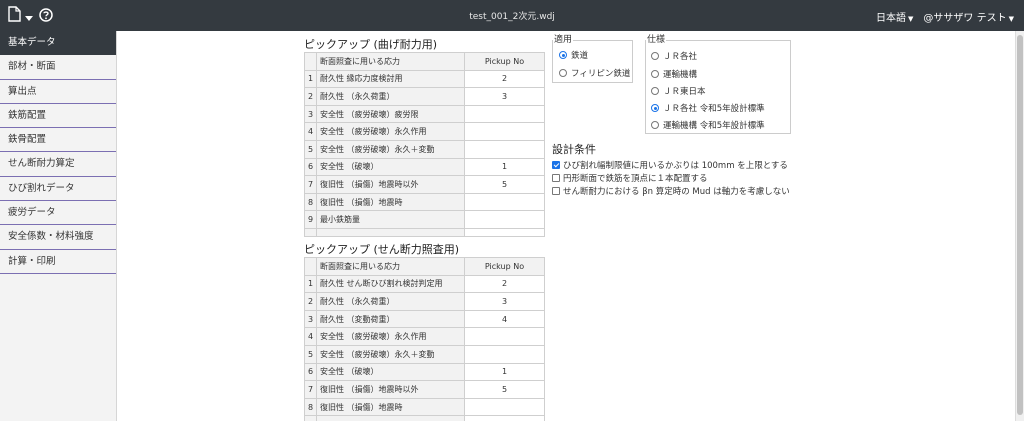  Describe the element at coordinates (671, 191) in the screenshot. I see `condition-shear-mud: せん断耐力における βn 算定時の Mud は軸力を考慮しない` at that location.